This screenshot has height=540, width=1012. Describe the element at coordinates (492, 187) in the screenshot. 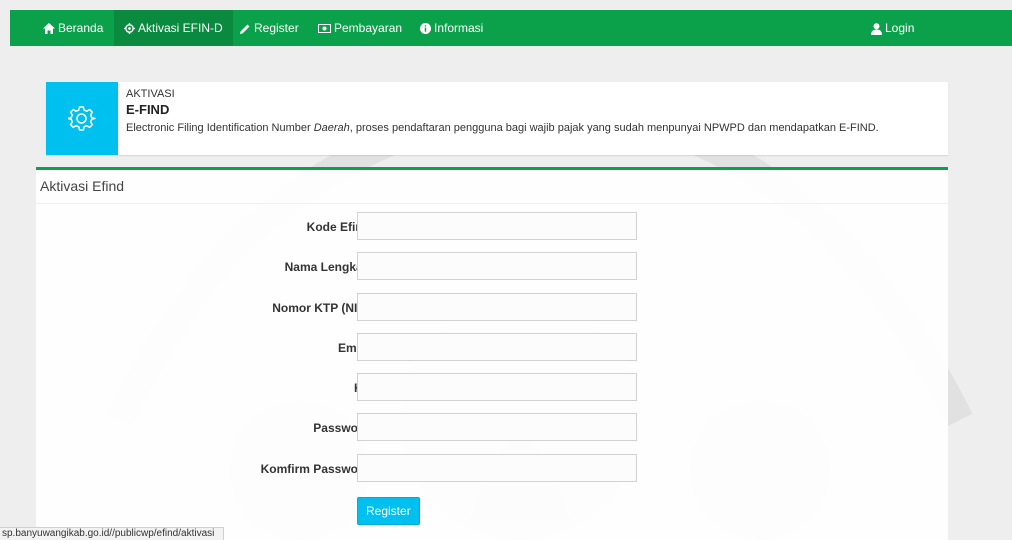

I see `panel-header: Aktivasi Efind` at that location.